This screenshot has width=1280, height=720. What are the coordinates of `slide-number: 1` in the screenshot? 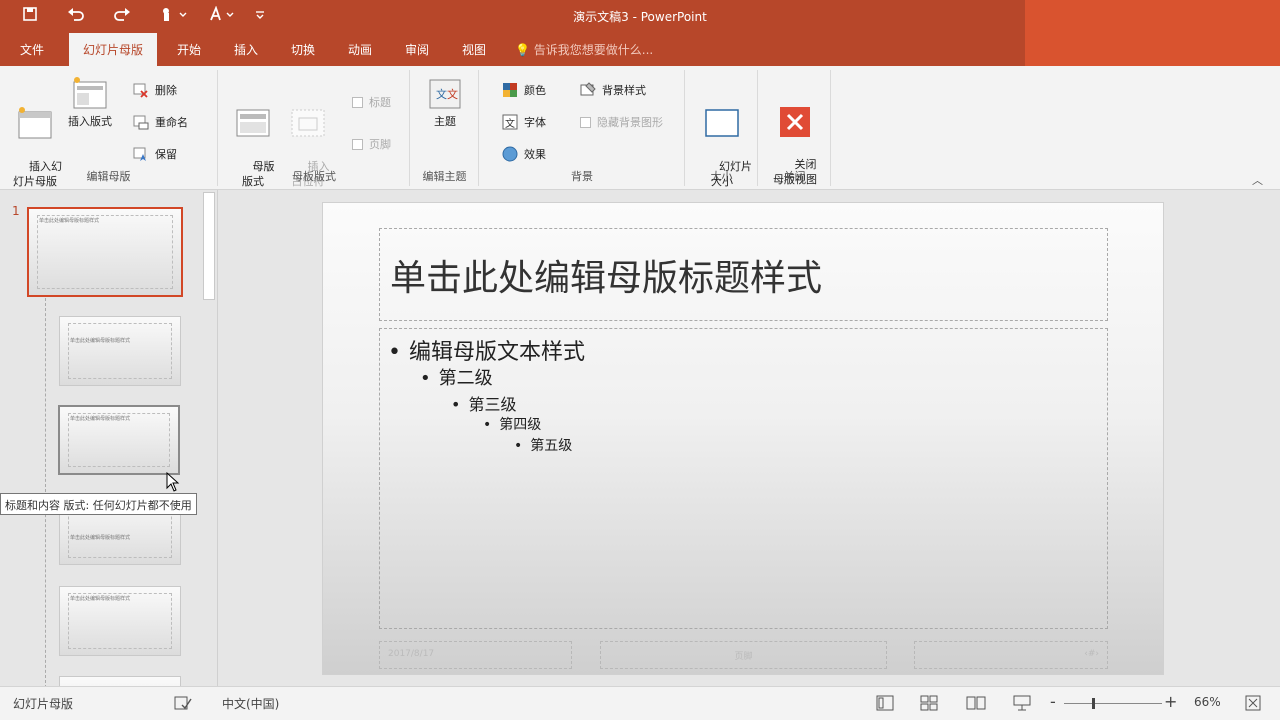 It's located at (16, 211).